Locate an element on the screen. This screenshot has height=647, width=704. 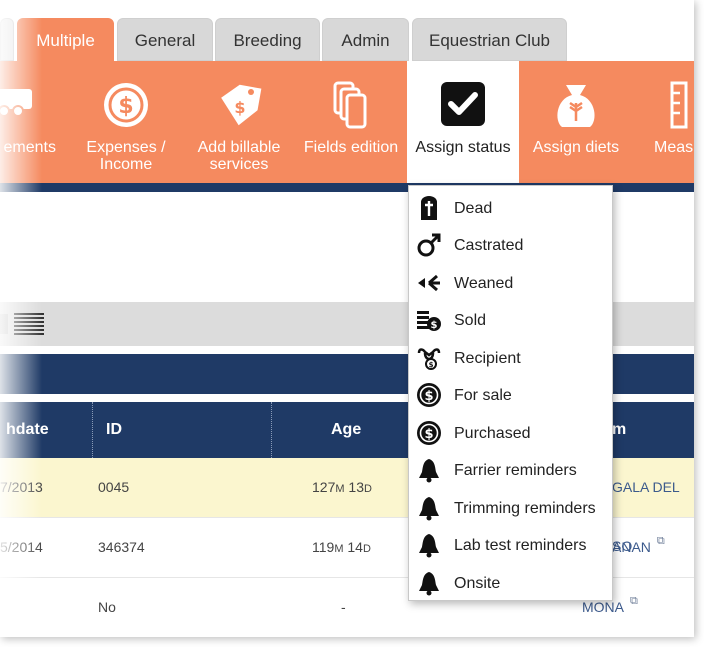
status-item-purchased: $ Purchased is located at coordinates (510, 433).